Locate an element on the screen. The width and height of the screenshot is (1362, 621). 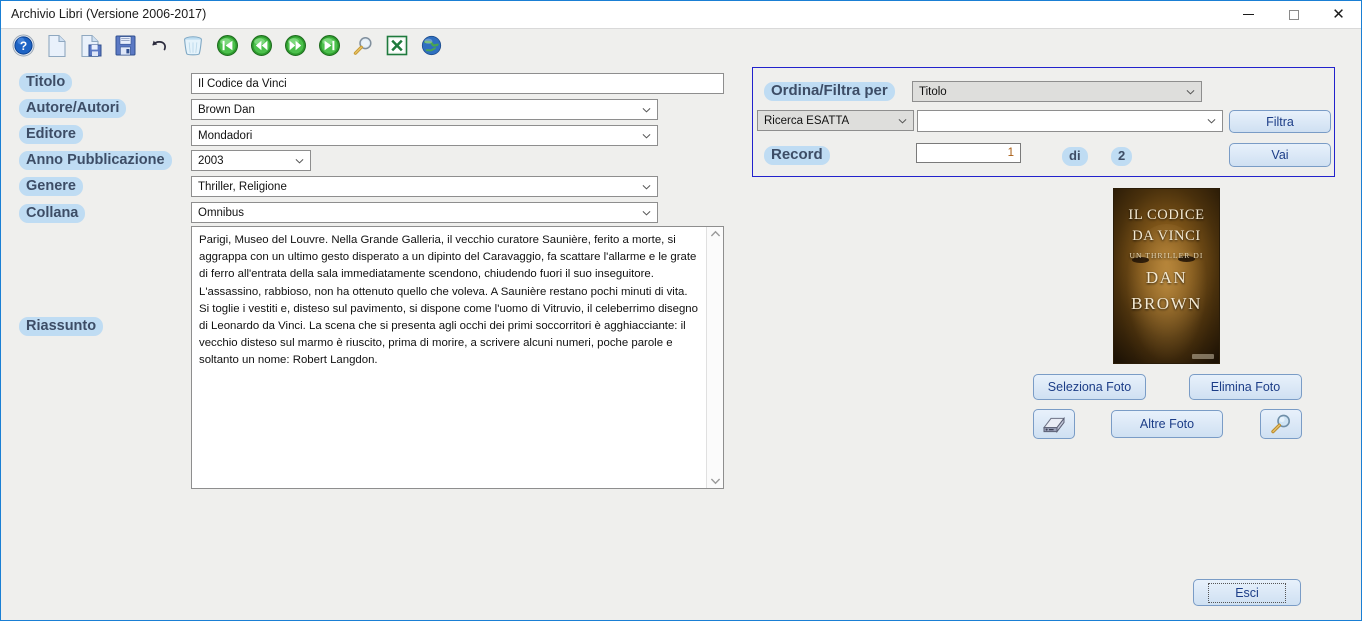
cover-publisher-logo is located at coordinates (1203, 356).